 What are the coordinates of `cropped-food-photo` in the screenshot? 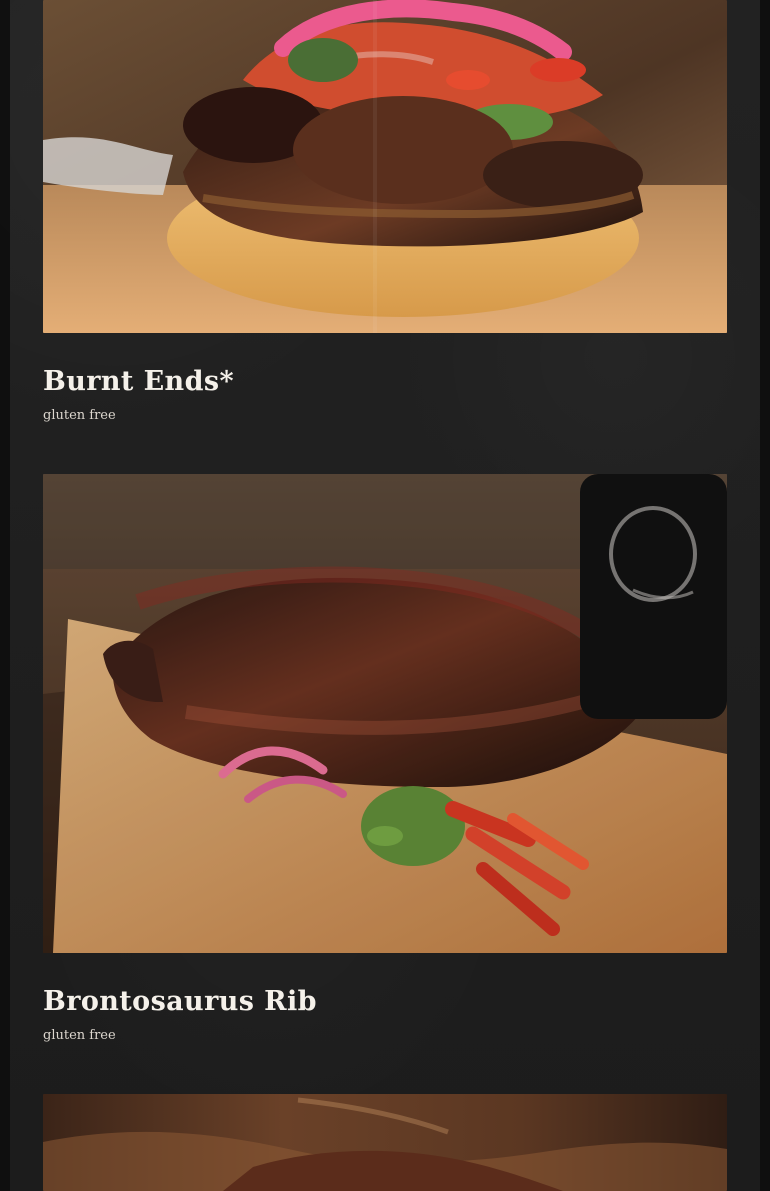 It's located at (385, 1142).